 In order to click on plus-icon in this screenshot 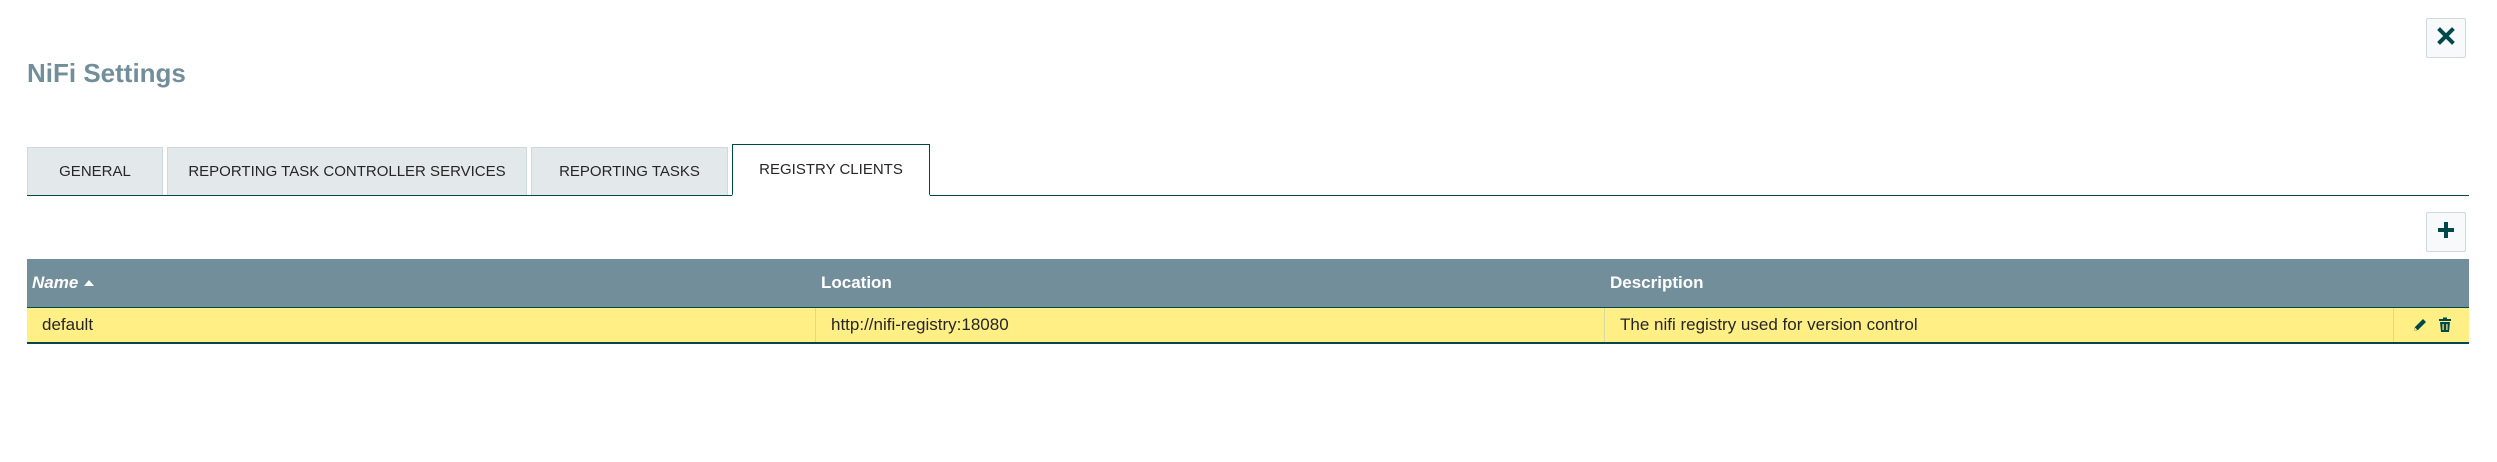, I will do `click(2446, 232)`.